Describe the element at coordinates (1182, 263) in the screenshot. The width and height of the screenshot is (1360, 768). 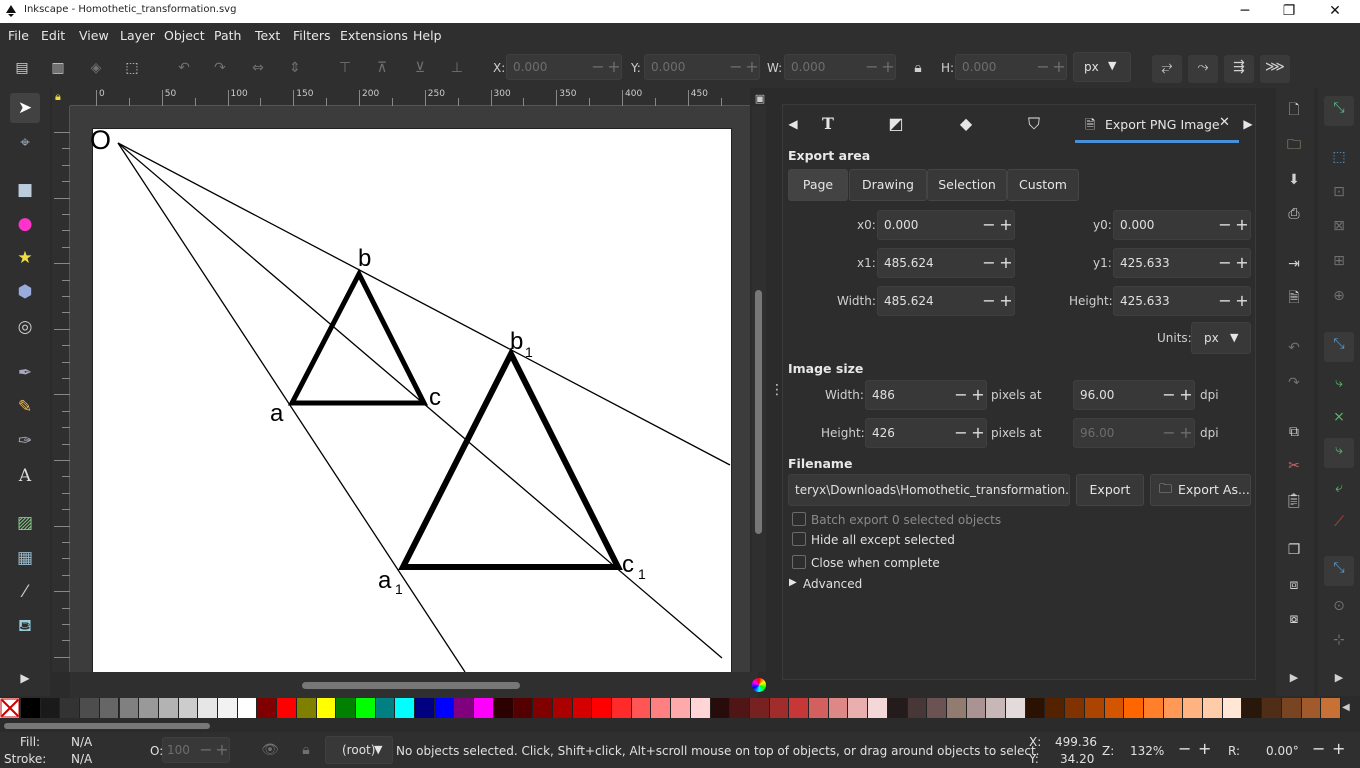
I see `y1-field: 425.633− +` at that location.